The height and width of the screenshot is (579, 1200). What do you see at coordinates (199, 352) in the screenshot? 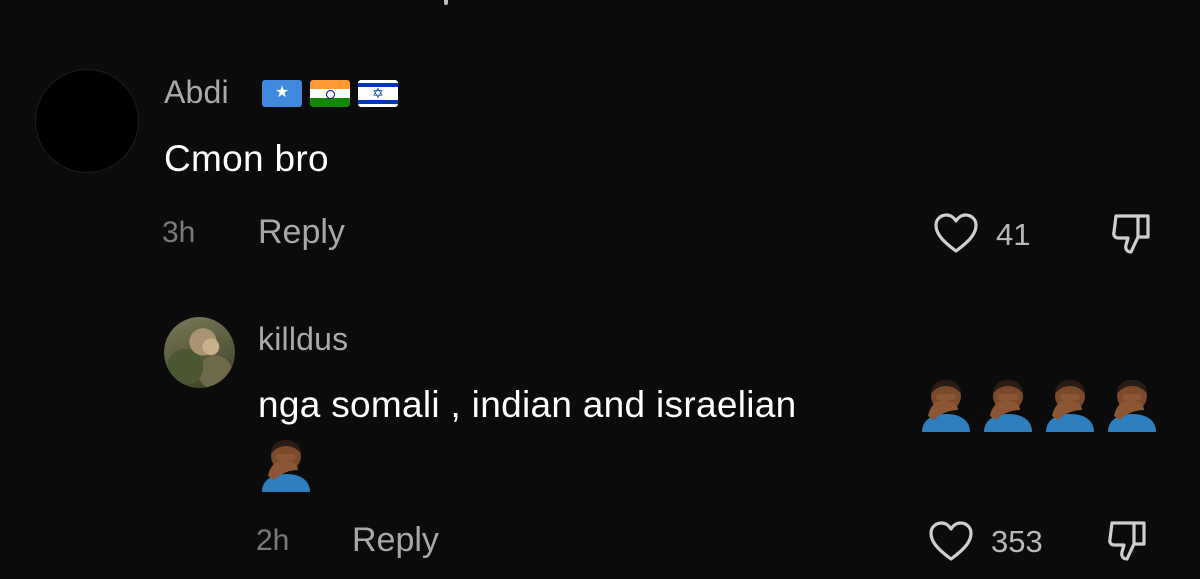
I see `avatar-killdus` at bounding box center [199, 352].